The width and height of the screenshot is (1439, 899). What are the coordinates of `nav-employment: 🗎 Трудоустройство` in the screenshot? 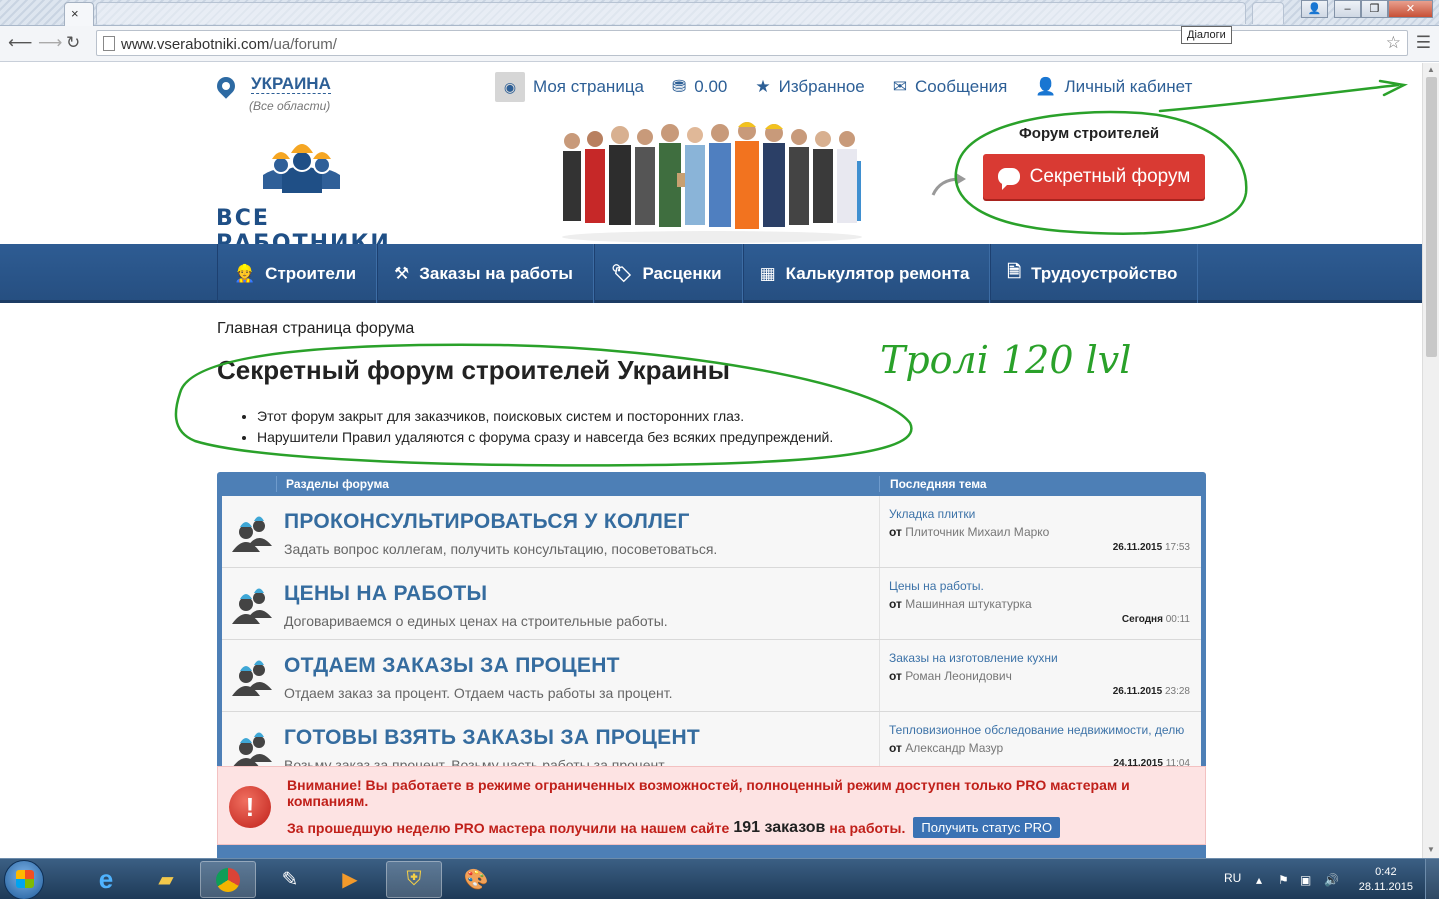 It's located at (1094, 273).